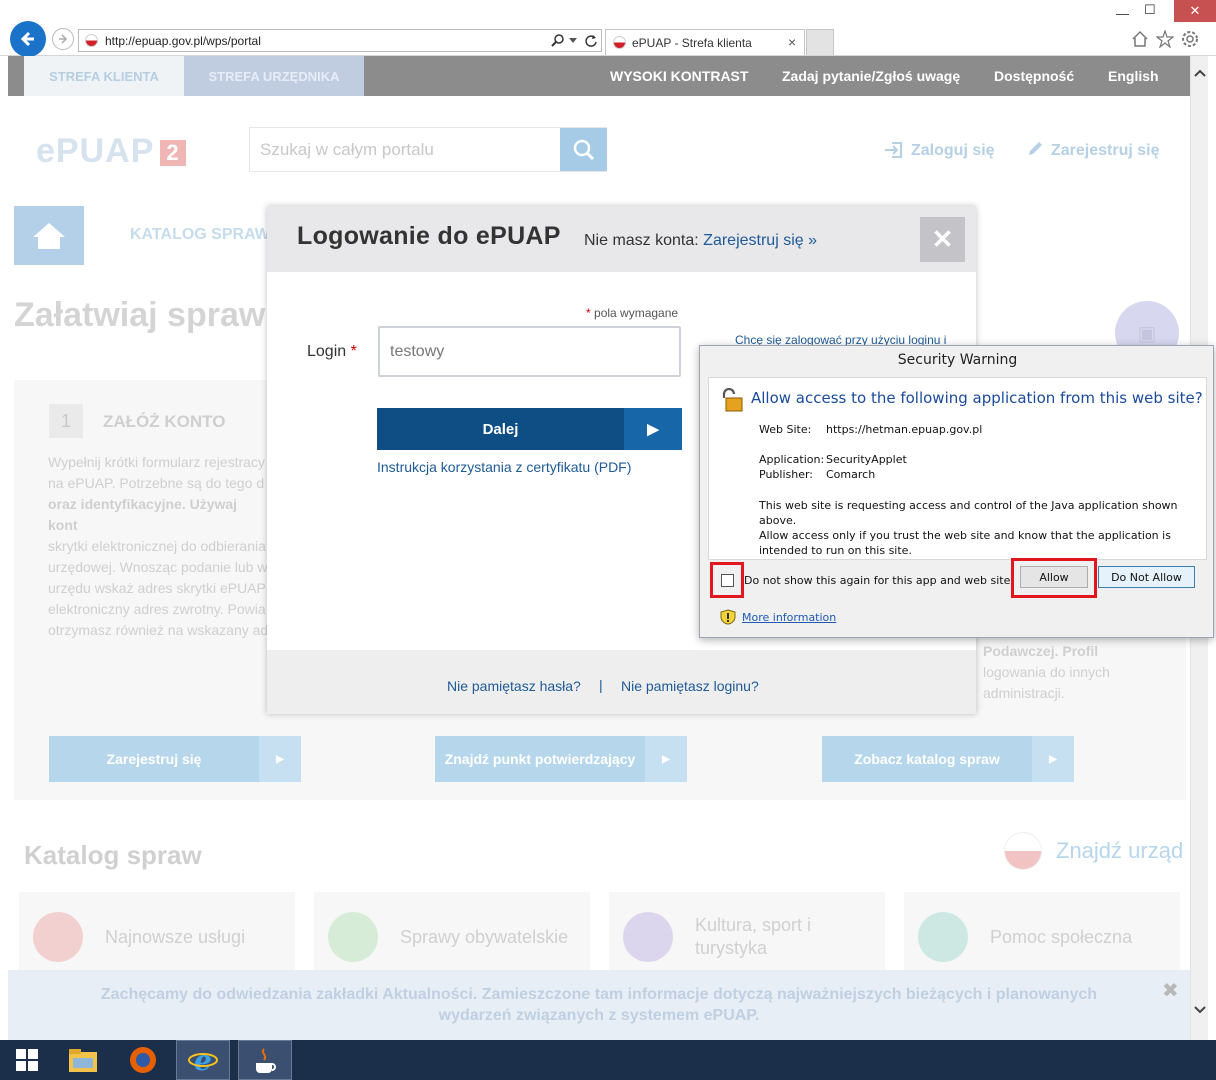 This screenshot has height=1080, width=1216. I want to click on folder-icon, so click(83, 1060).